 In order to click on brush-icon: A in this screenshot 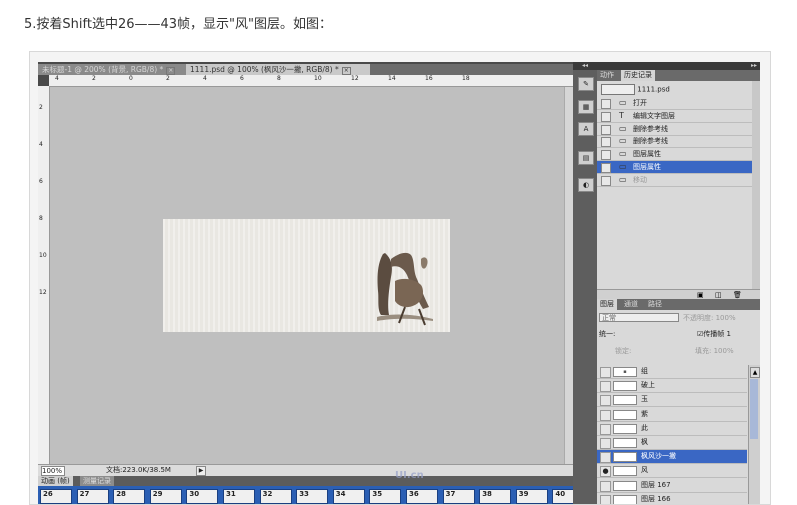, I will do `click(586, 129)`.